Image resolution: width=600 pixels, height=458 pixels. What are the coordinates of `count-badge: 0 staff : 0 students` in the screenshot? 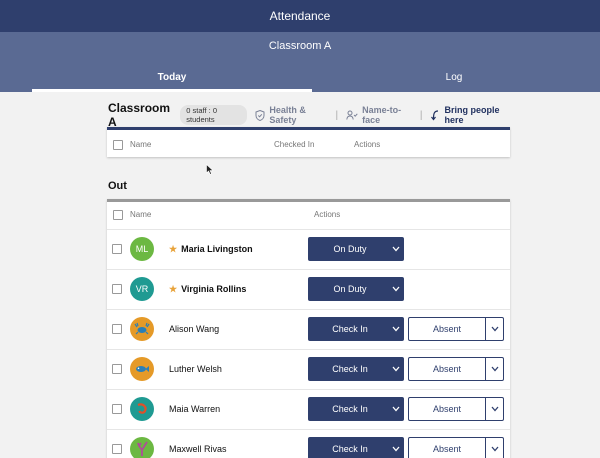 It's located at (214, 115).